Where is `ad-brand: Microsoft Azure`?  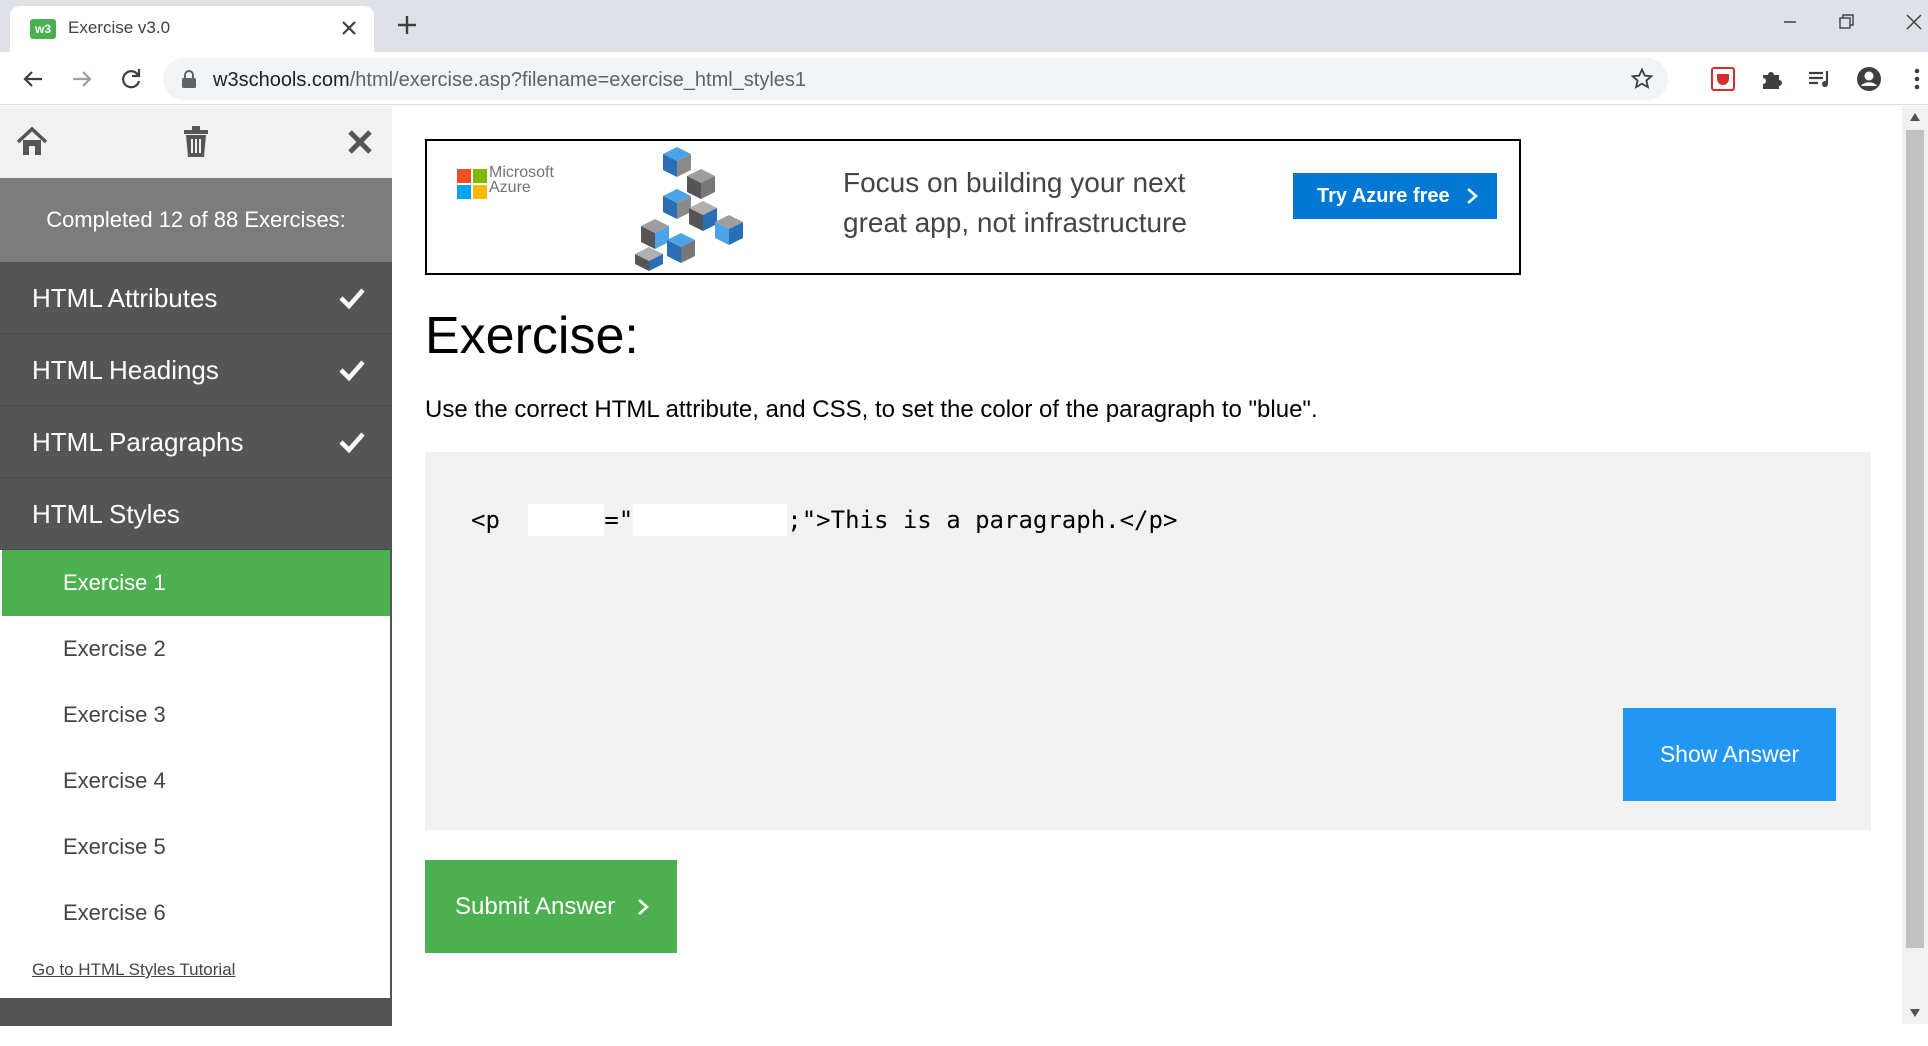 ad-brand: Microsoft Azure is located at coordinates (521, 180).